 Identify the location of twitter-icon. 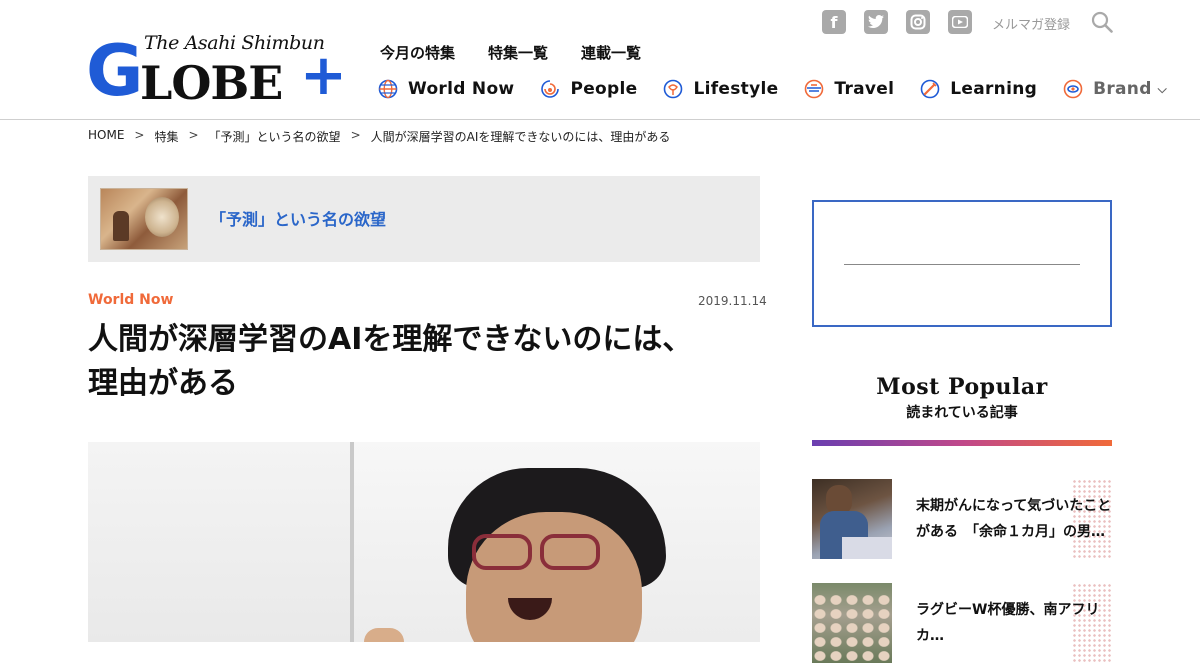
(876, 22).